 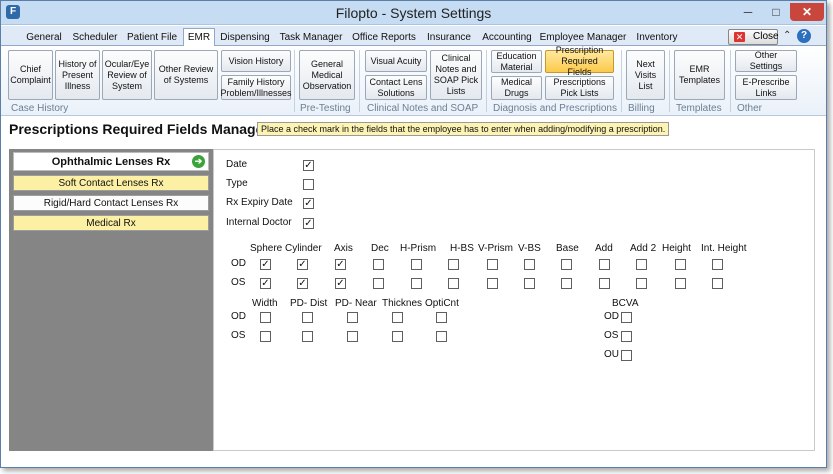 What do you see at coordinates (30, 75) in the screenshot?
I see `chief-complaint-button: Chief Complaint` at bounding box center [30, 75].